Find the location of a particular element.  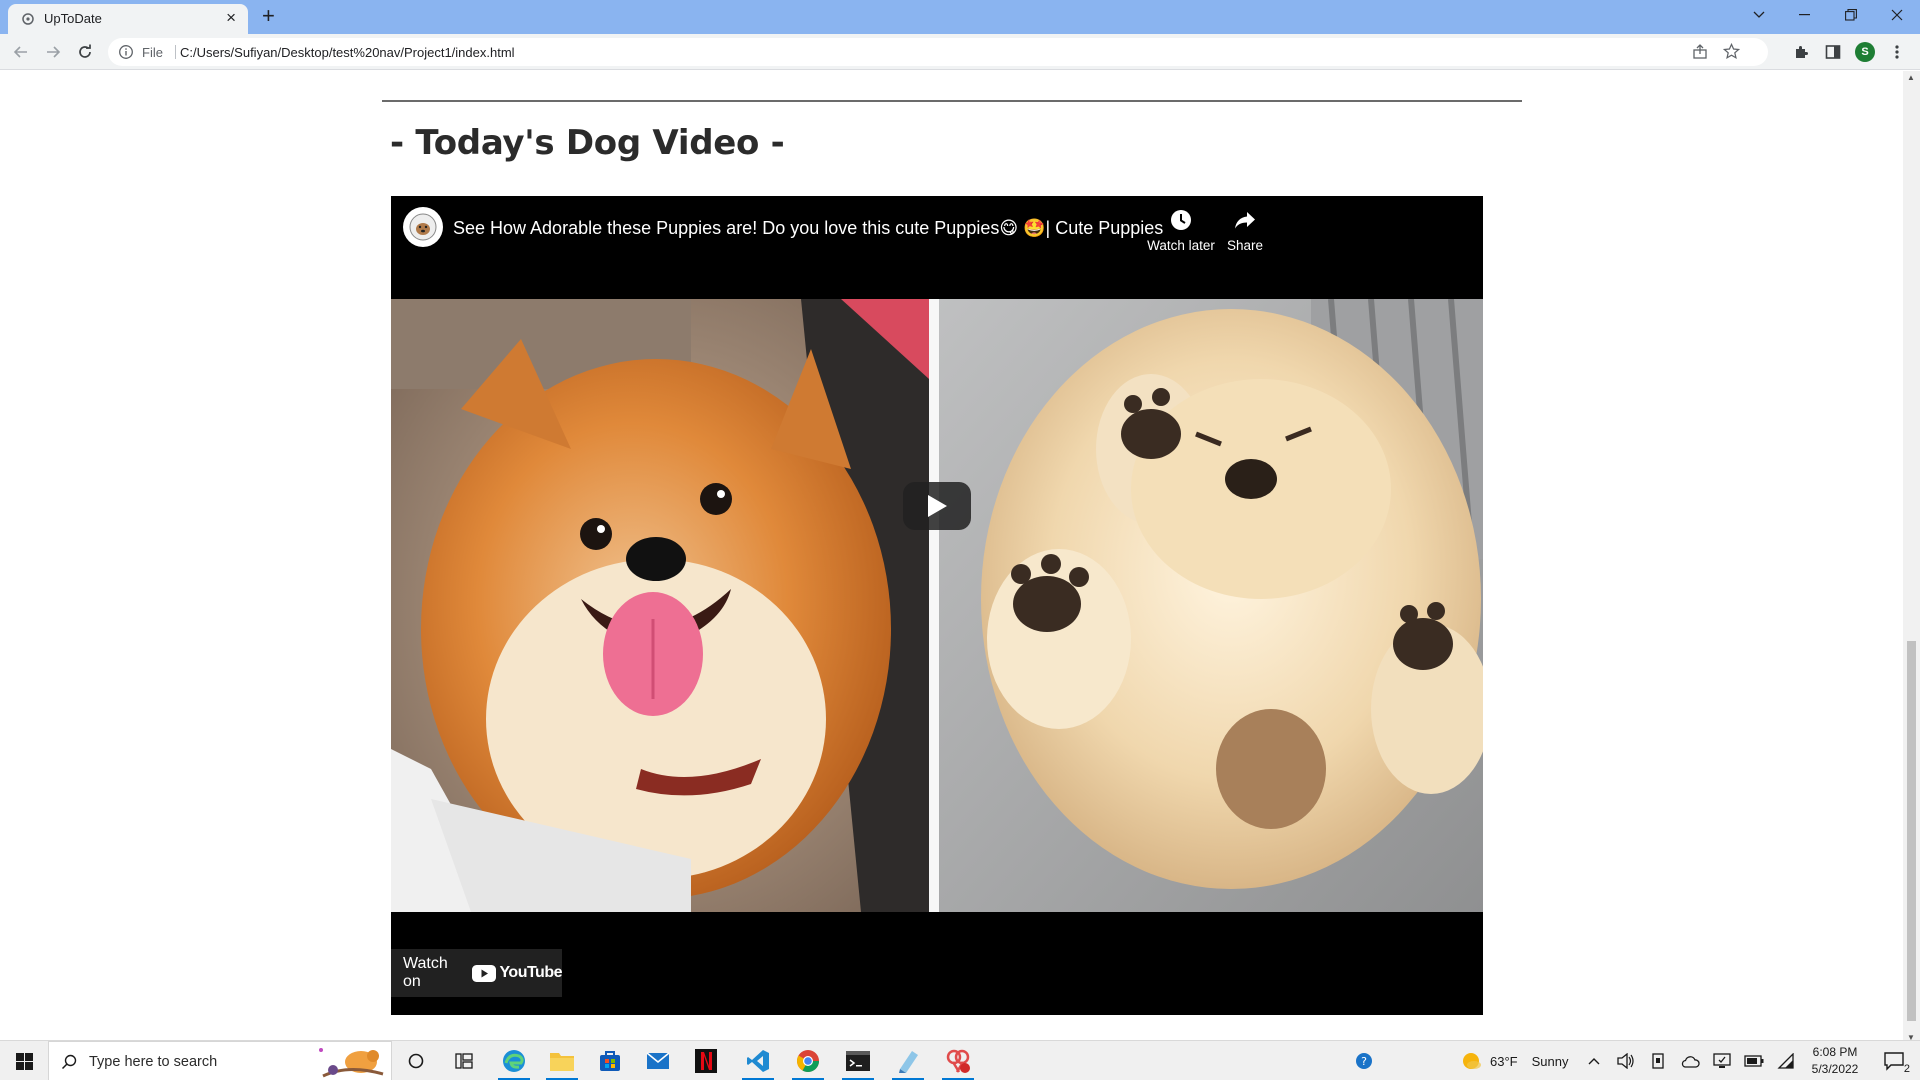

reload-button is located at coordinates (85, 52).